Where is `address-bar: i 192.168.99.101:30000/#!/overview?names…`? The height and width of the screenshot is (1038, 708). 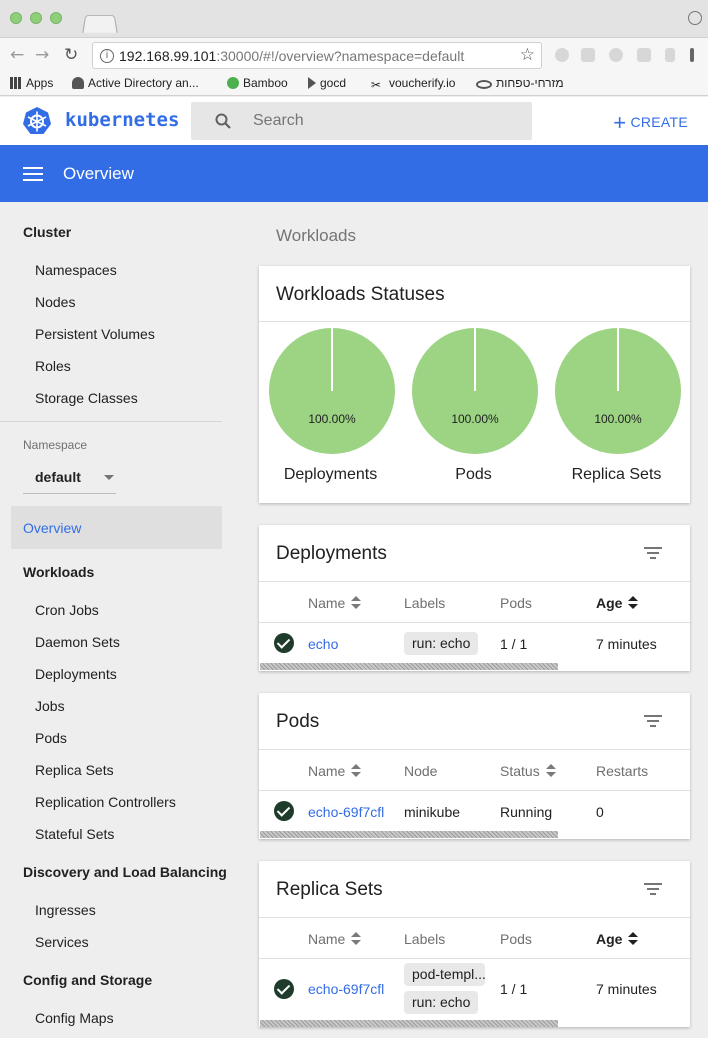 address-bar: i 192.168.99.101:30000/#!/overview?names… is located at coordinates (317, 55).